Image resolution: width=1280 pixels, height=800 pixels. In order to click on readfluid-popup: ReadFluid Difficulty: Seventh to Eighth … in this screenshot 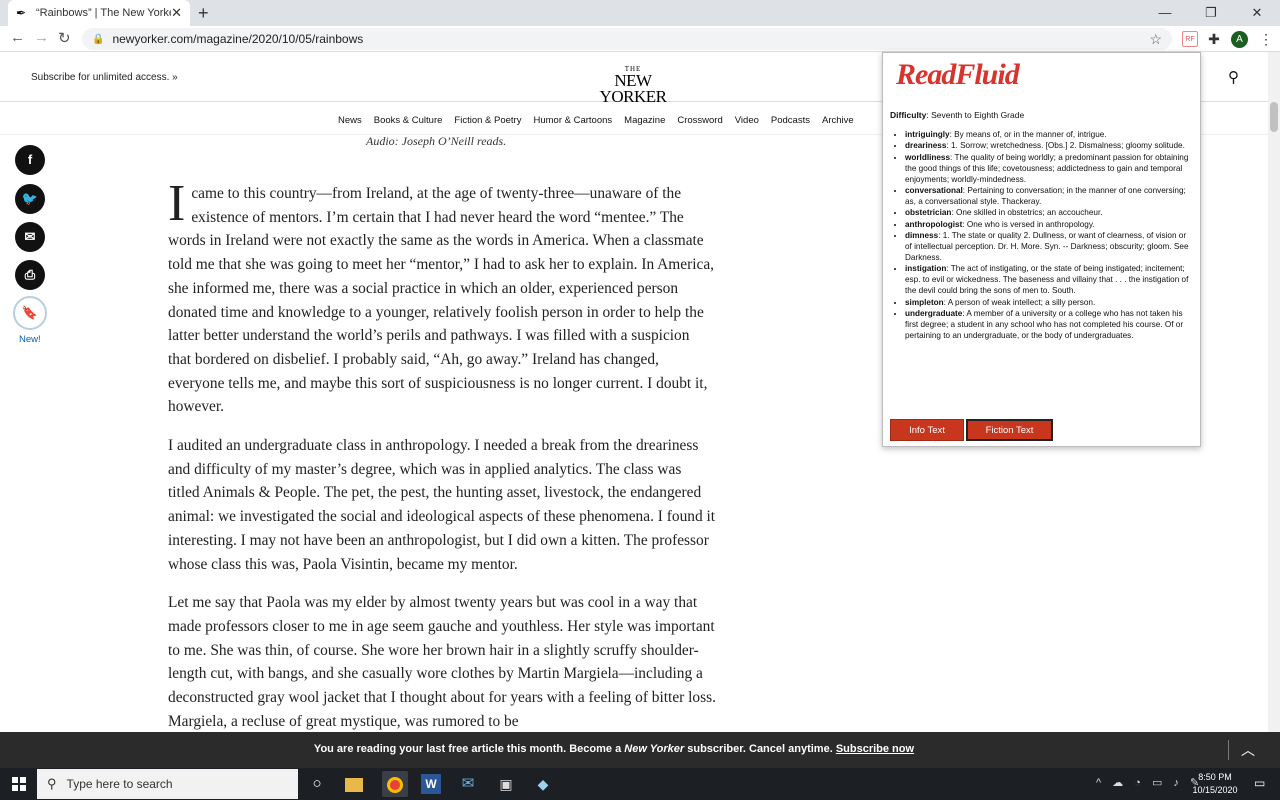, I will do `click(1041, 249)`.